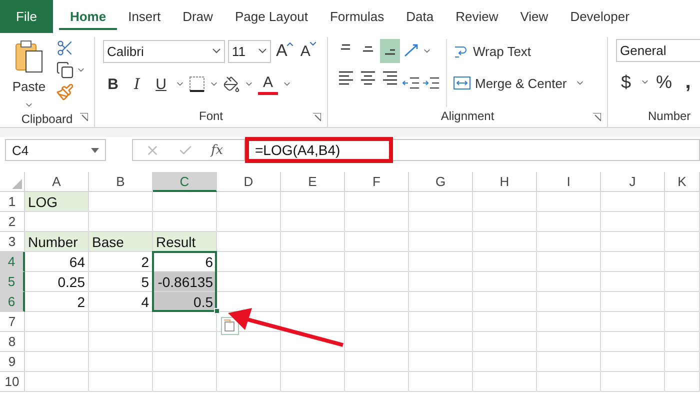 The height and width of the screenshot is (400, 700). What do you see at coordinates (217, 150) in the screenshot?
I see `insert-function-button: fx` at bounding box center [217, 150].